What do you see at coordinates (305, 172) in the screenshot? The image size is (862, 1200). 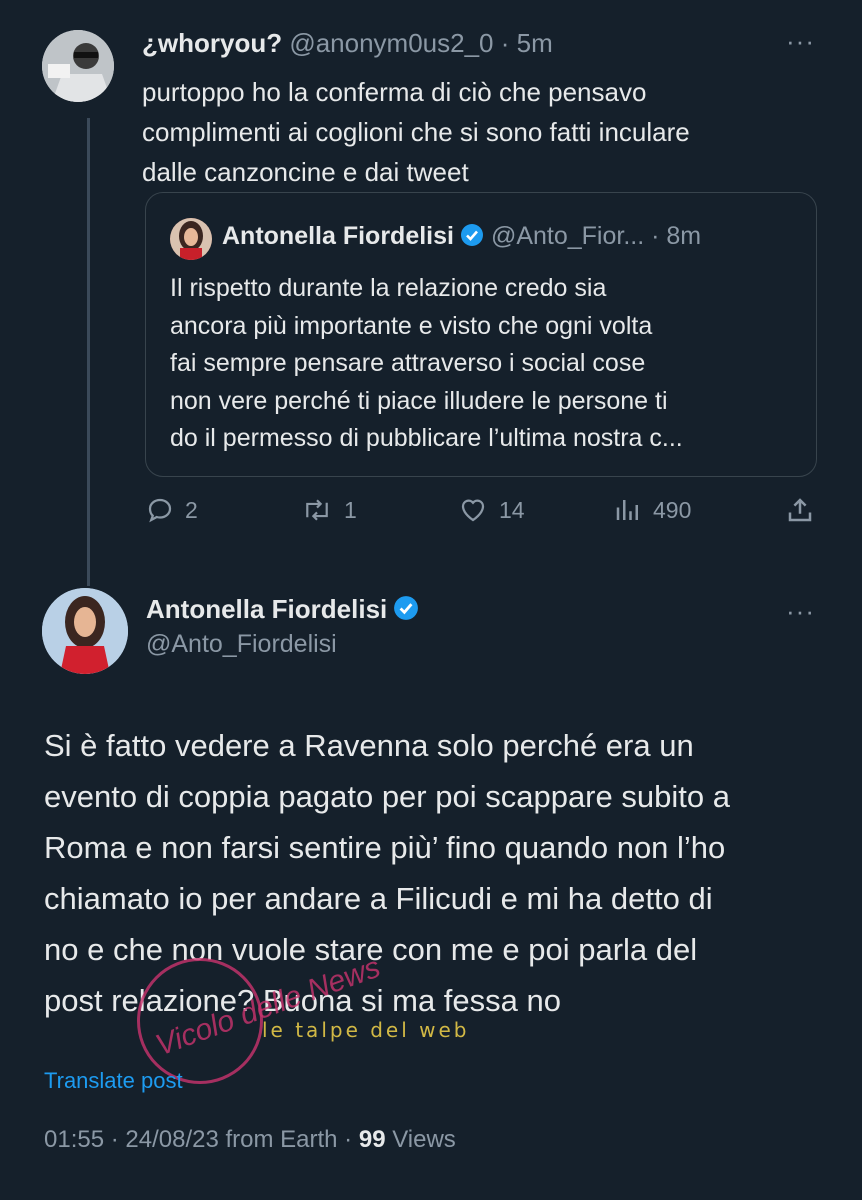 I see `tweet-text-line: dalle canzoncine e dai tweet` at bounding box center [305, 172].